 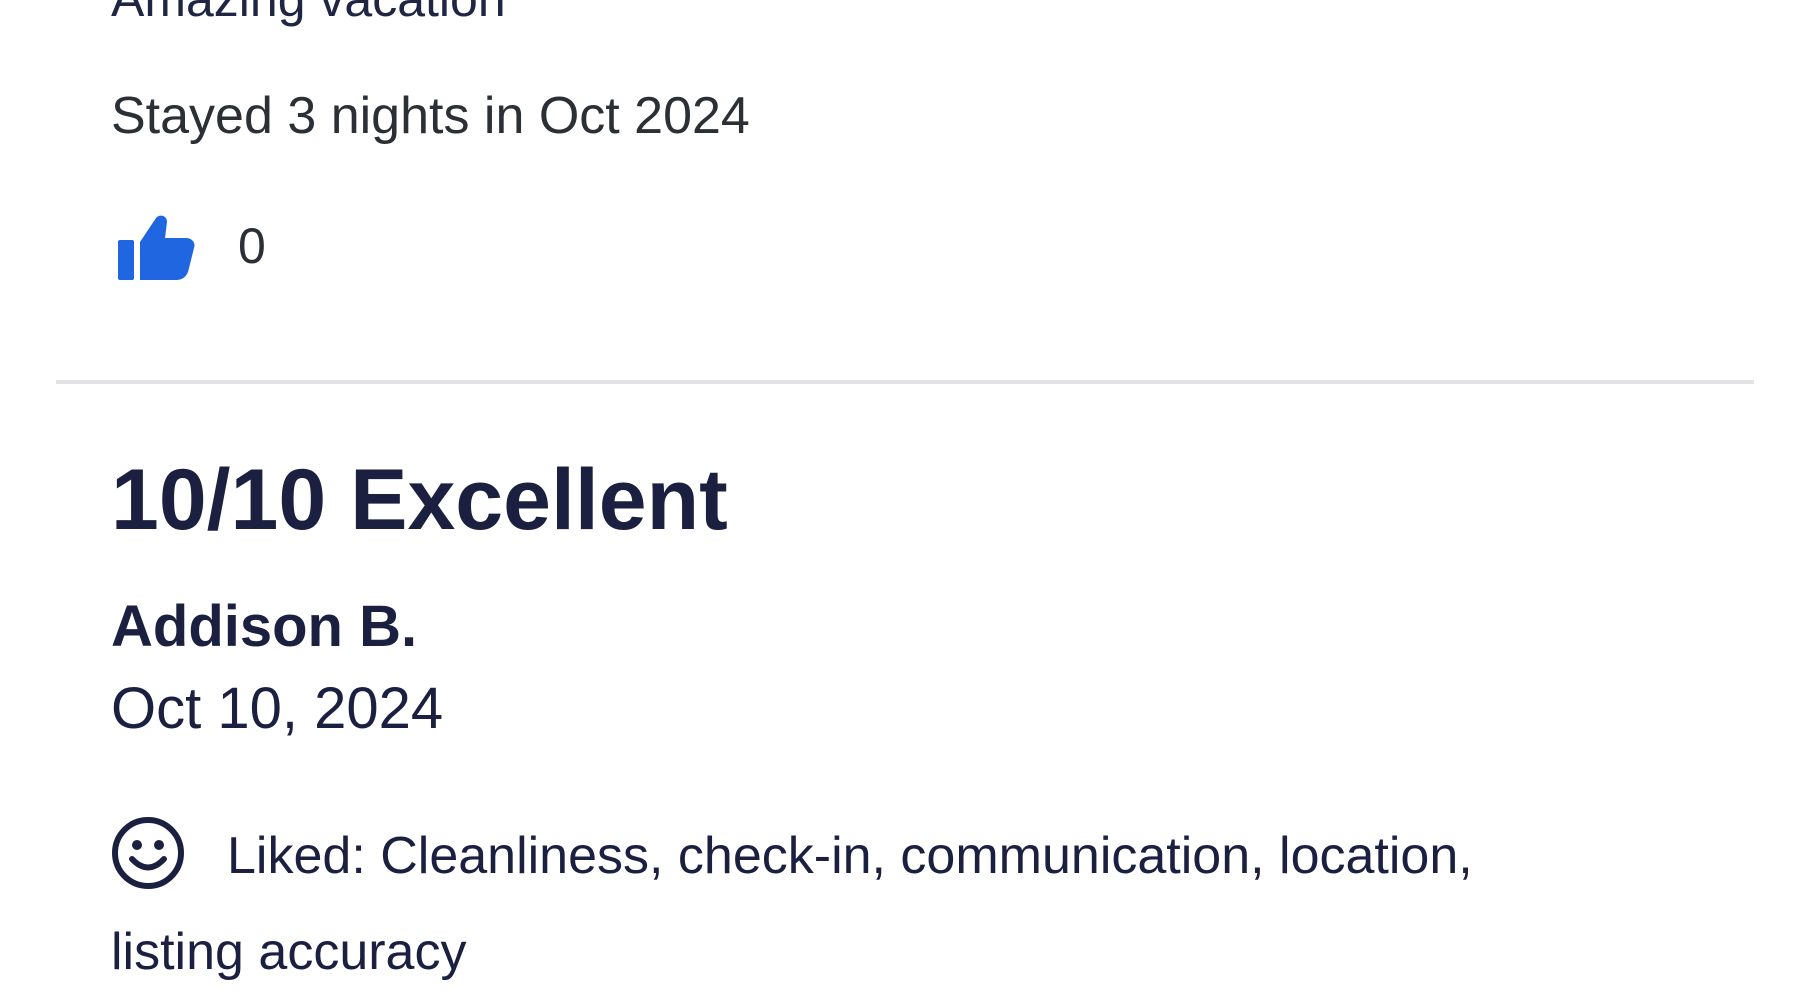 I want to click on review-divider, so click(x=905, y=382).